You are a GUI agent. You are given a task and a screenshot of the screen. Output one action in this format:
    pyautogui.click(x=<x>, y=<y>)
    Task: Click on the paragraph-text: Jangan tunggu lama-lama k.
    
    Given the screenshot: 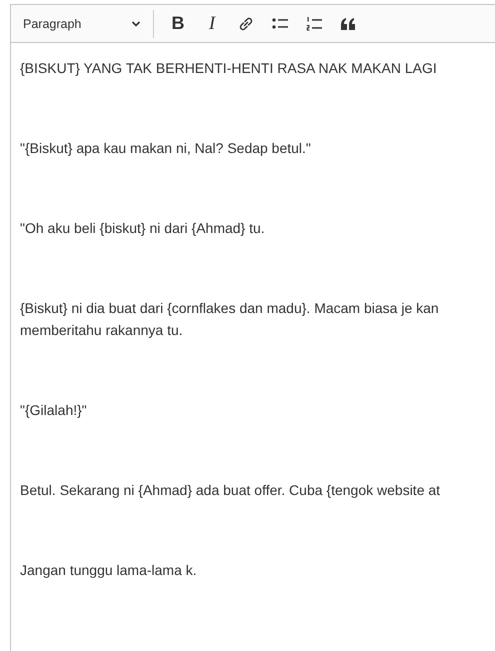 What is the action you would take?
    pyautogui.click(x=109, y=570)
    